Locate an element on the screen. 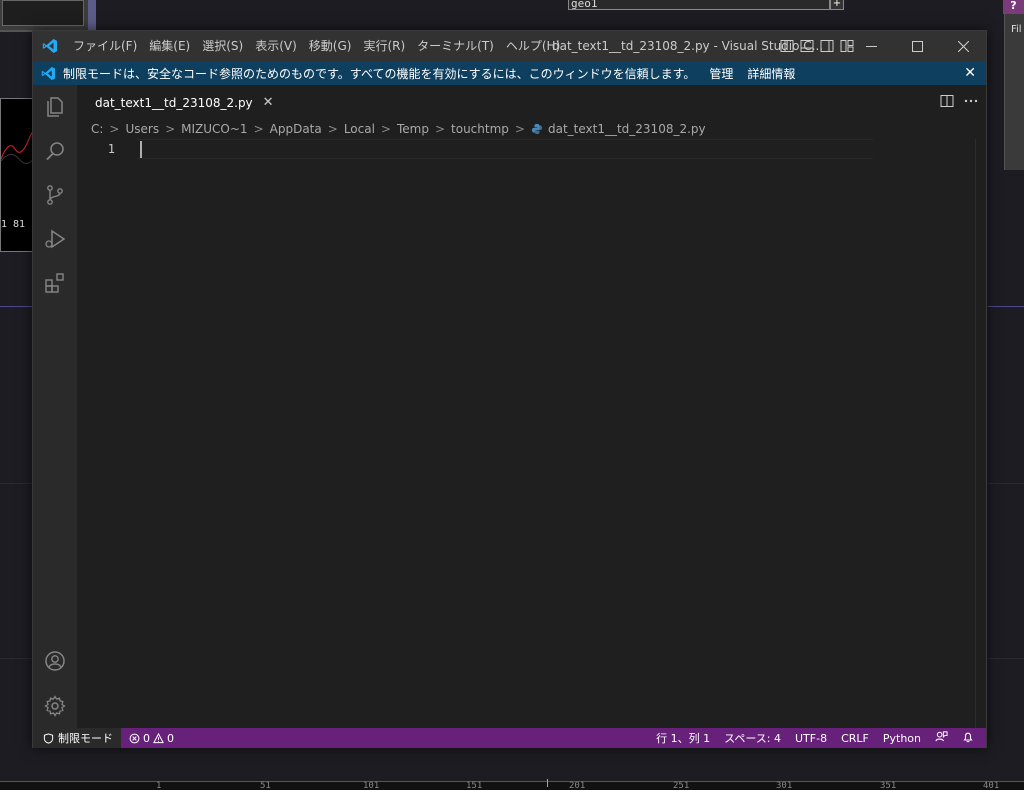 The image size is (1024, 790). accounts-icon is located at coordinates (55, 661).